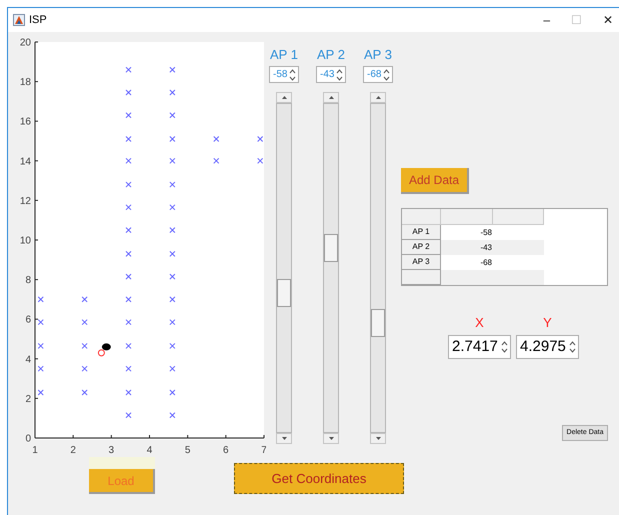  Describe the element at coordinates (19, 20) in the screenshot. I see `app-icon` at that location.